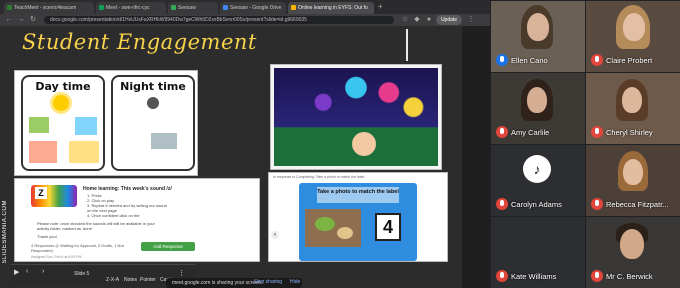 The width and height of the screenshot is (680, 288). Describe the element at coordinates (538, 252) in the screenshot. I see `participant-tile: Kate Williams` at that location.